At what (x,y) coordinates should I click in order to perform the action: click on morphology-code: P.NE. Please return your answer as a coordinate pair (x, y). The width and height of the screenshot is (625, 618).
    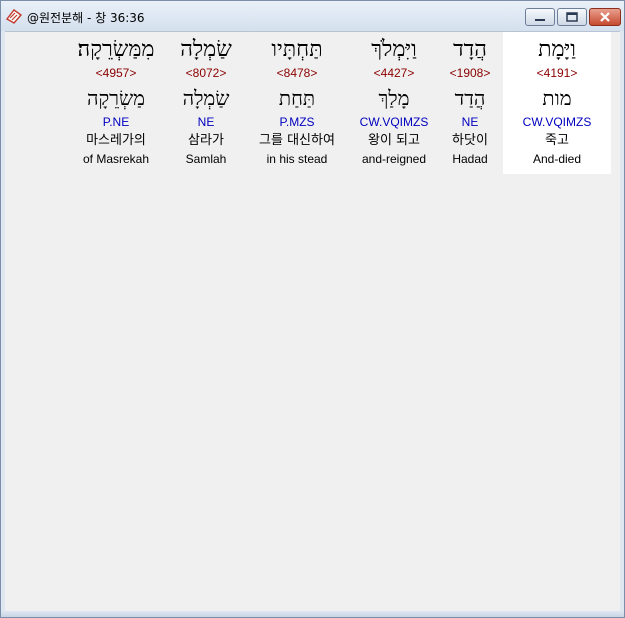
    Looking at the image, I should click on (116, 122).